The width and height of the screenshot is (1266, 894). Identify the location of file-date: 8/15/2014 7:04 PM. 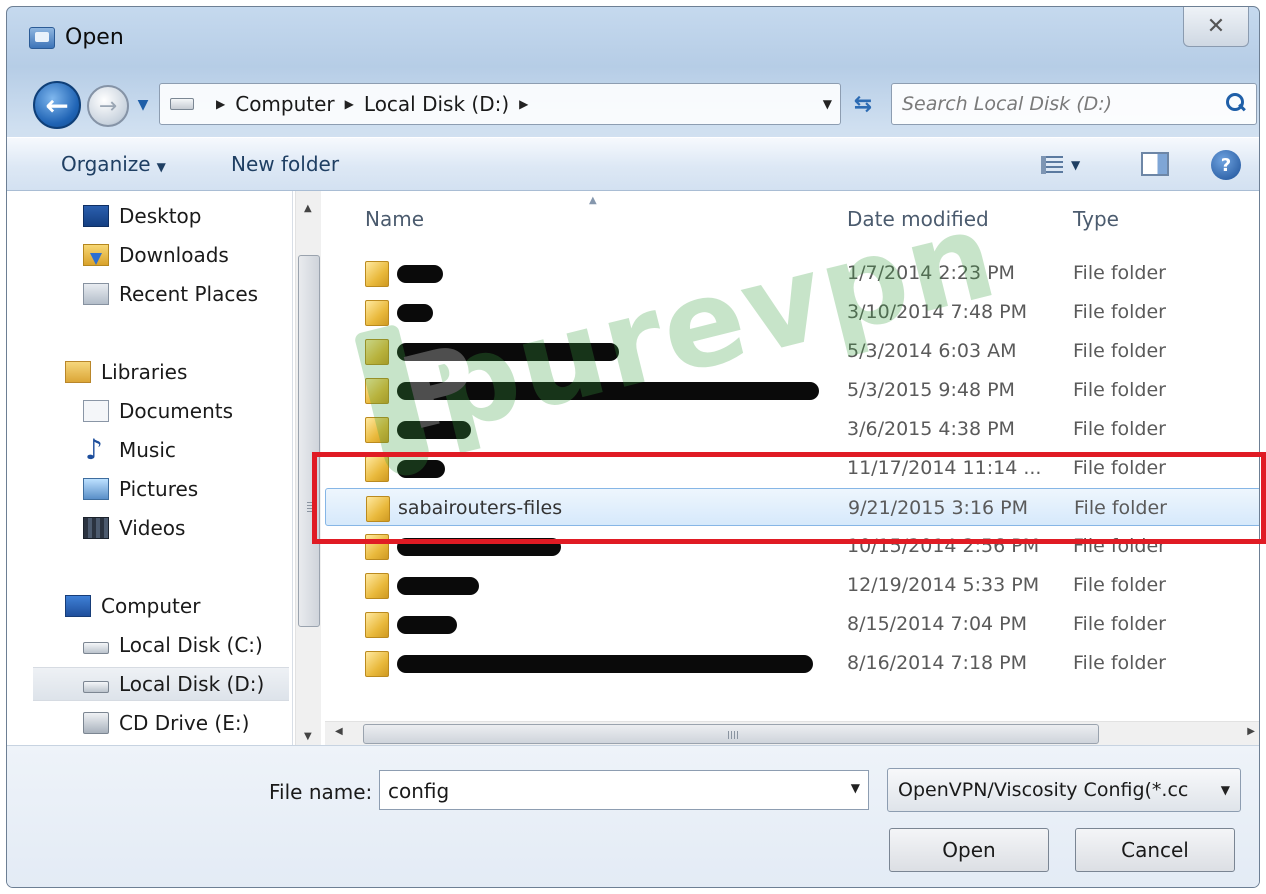
(937, 624).